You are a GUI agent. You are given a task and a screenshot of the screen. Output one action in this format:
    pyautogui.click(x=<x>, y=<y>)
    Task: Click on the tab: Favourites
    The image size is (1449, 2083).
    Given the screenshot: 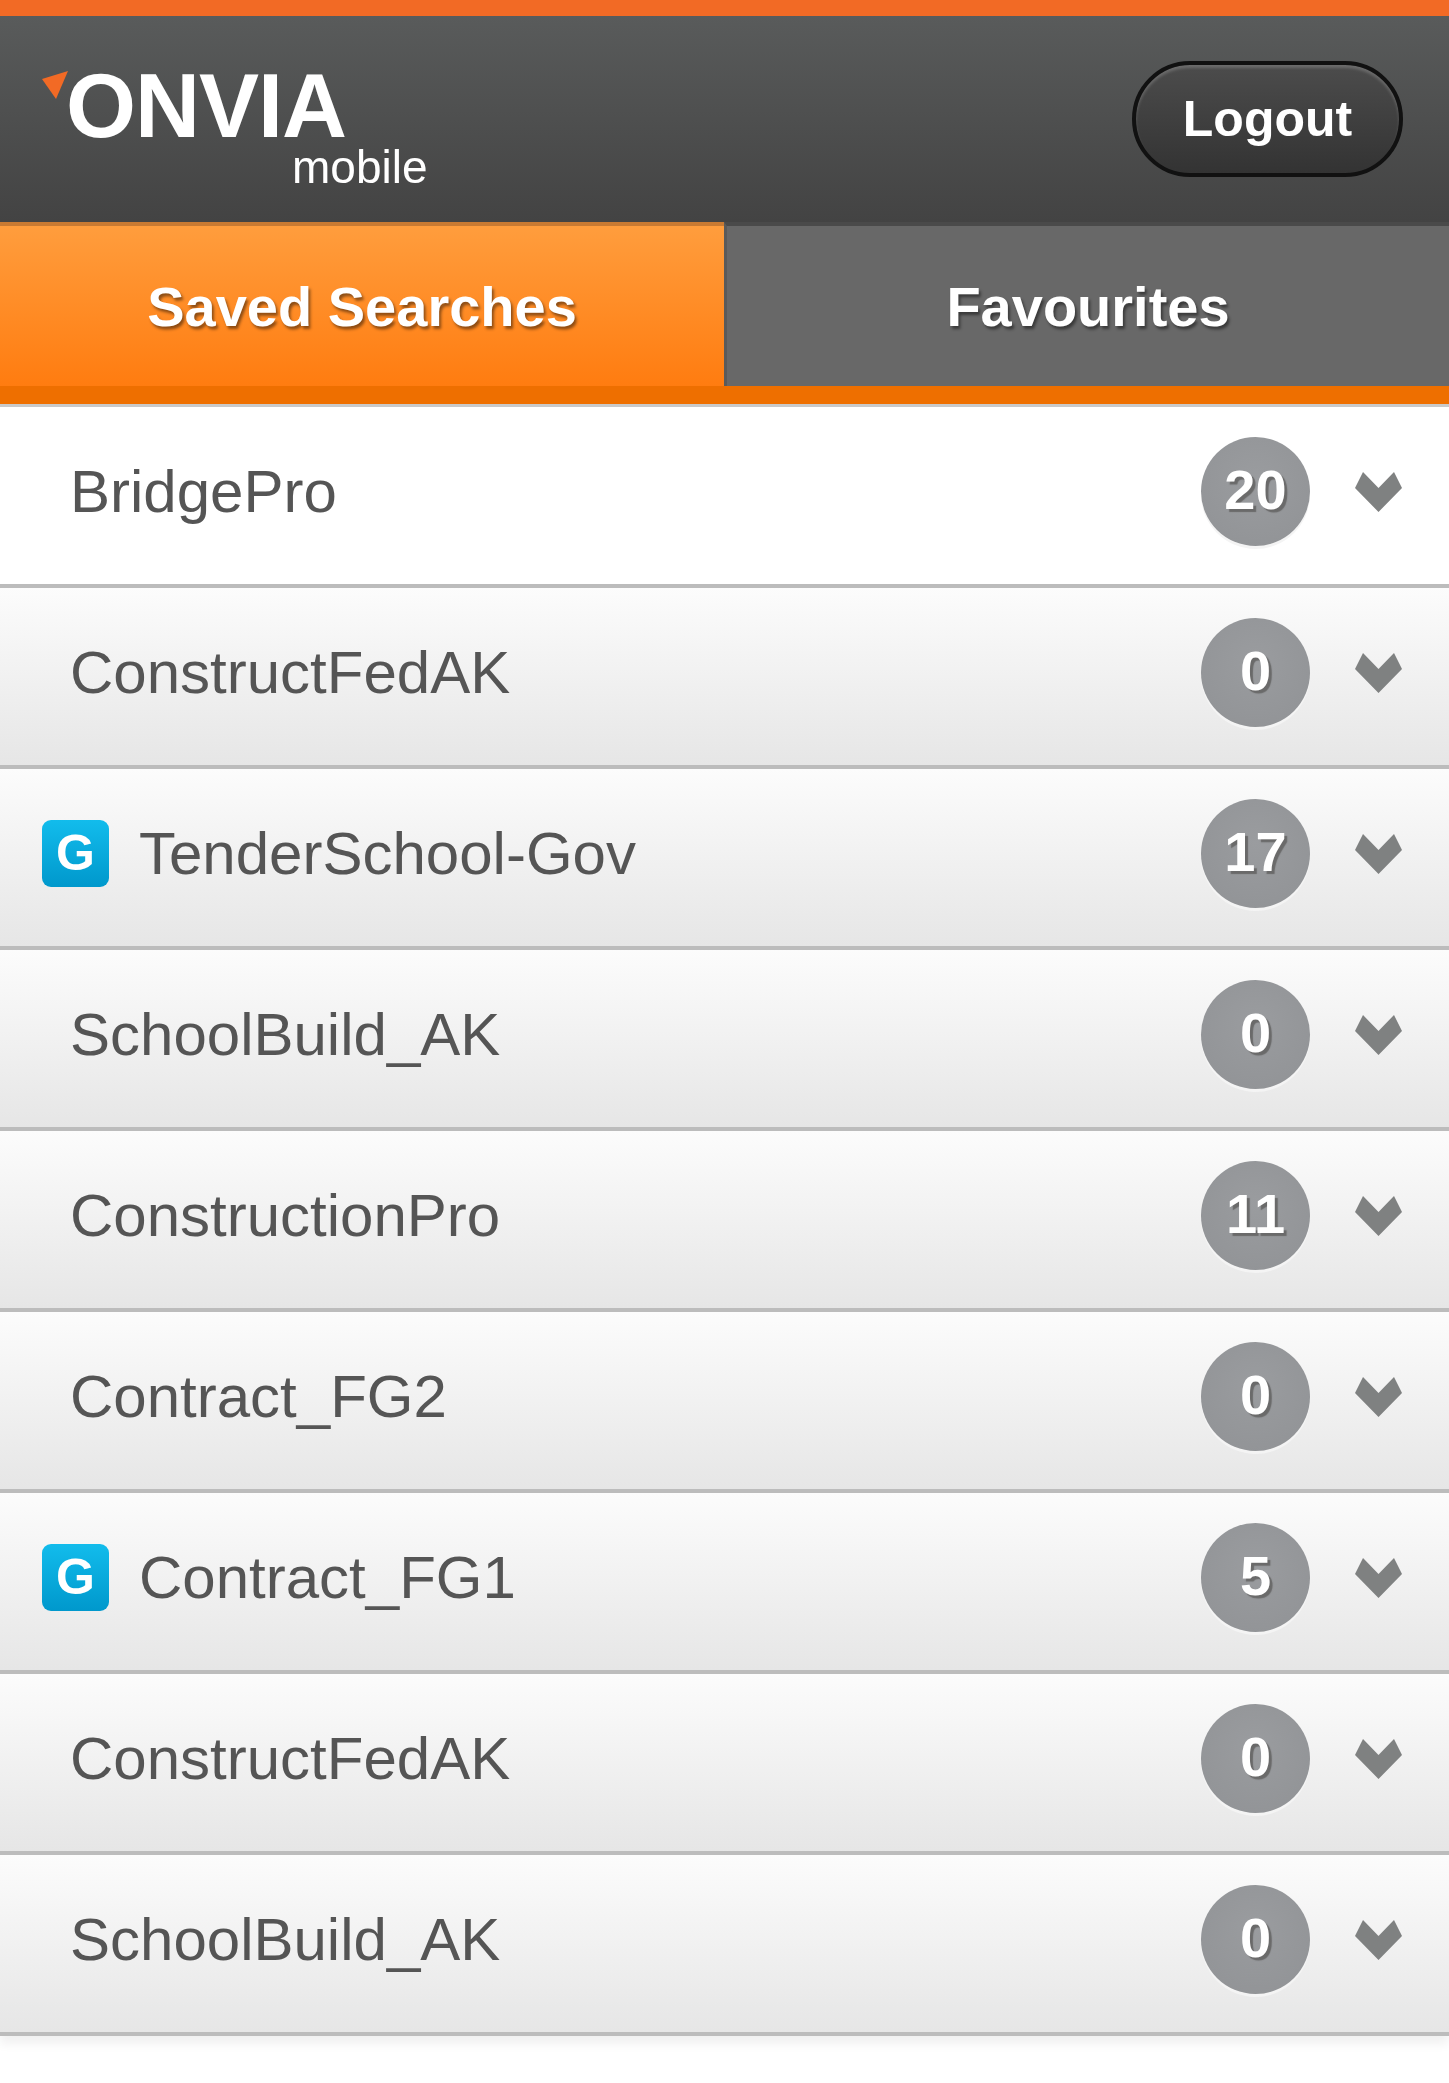 What is the action you would take?
    pyautogui.click(x=1086, y=304)
    